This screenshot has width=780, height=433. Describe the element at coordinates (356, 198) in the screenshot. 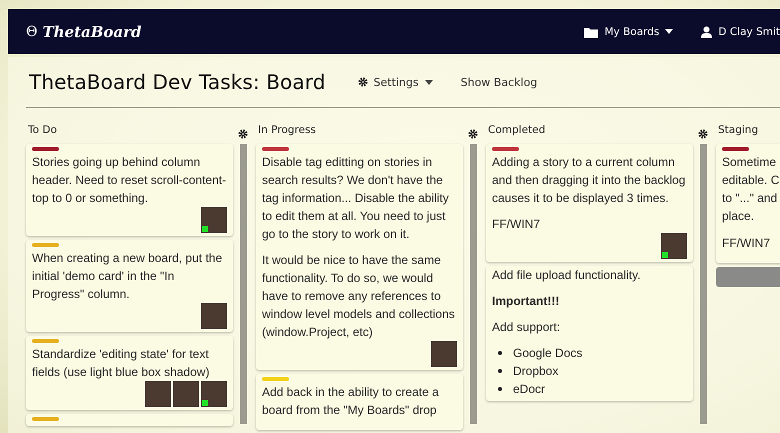

I see `card-text: Disable tag editting on stories in search results? We don't have the tag information... Disable the ability to edit them at all. You need to just go to the story to work on it.` at that location.